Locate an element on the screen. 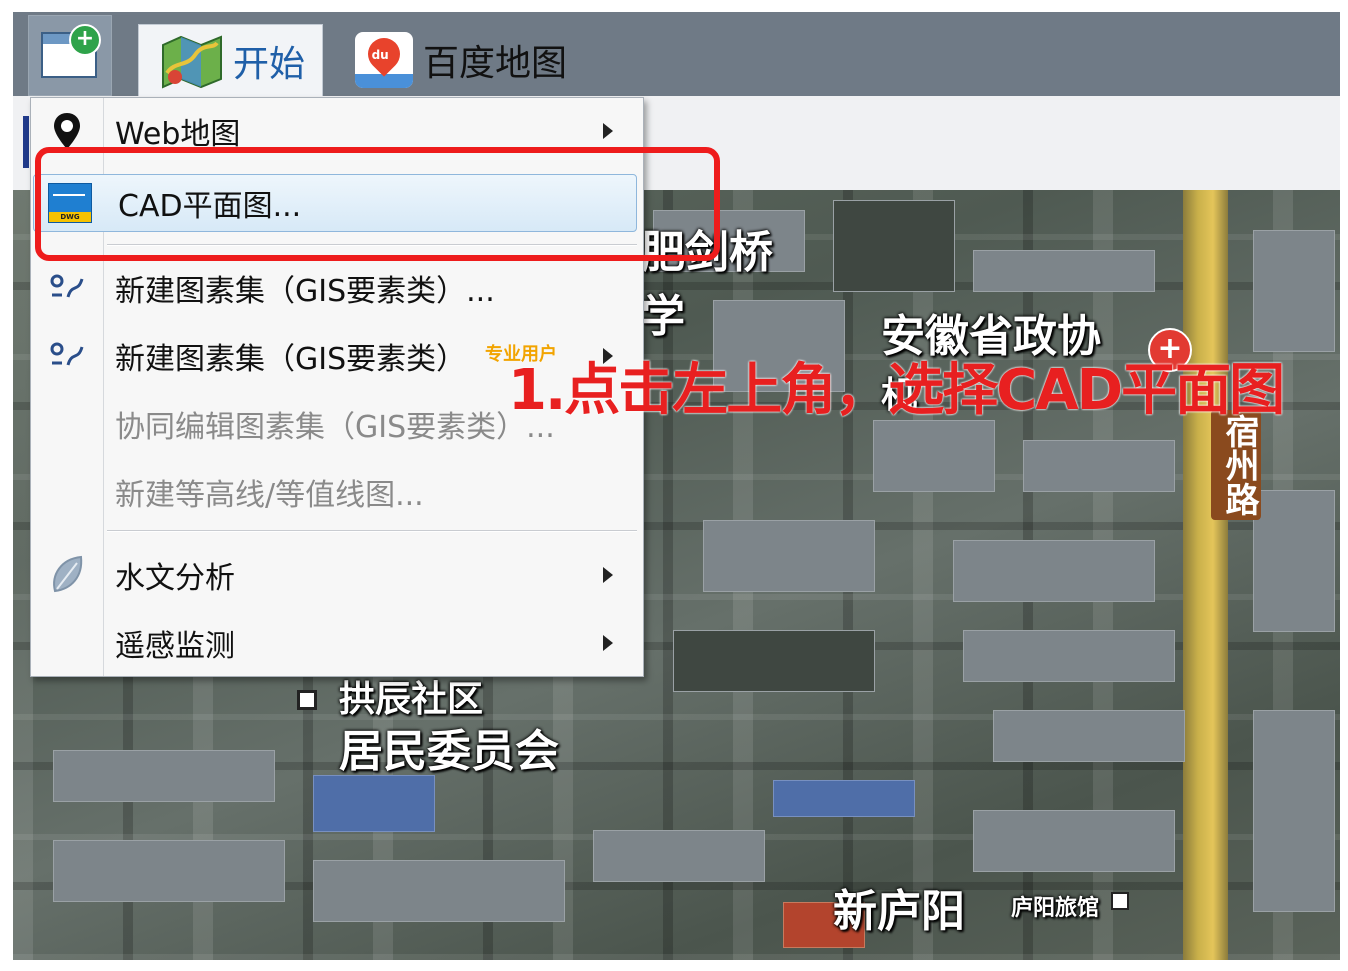 Image resolution: width=1348 pixels, height=971 pixels. highlight-box is located at coordinates (377, 204).